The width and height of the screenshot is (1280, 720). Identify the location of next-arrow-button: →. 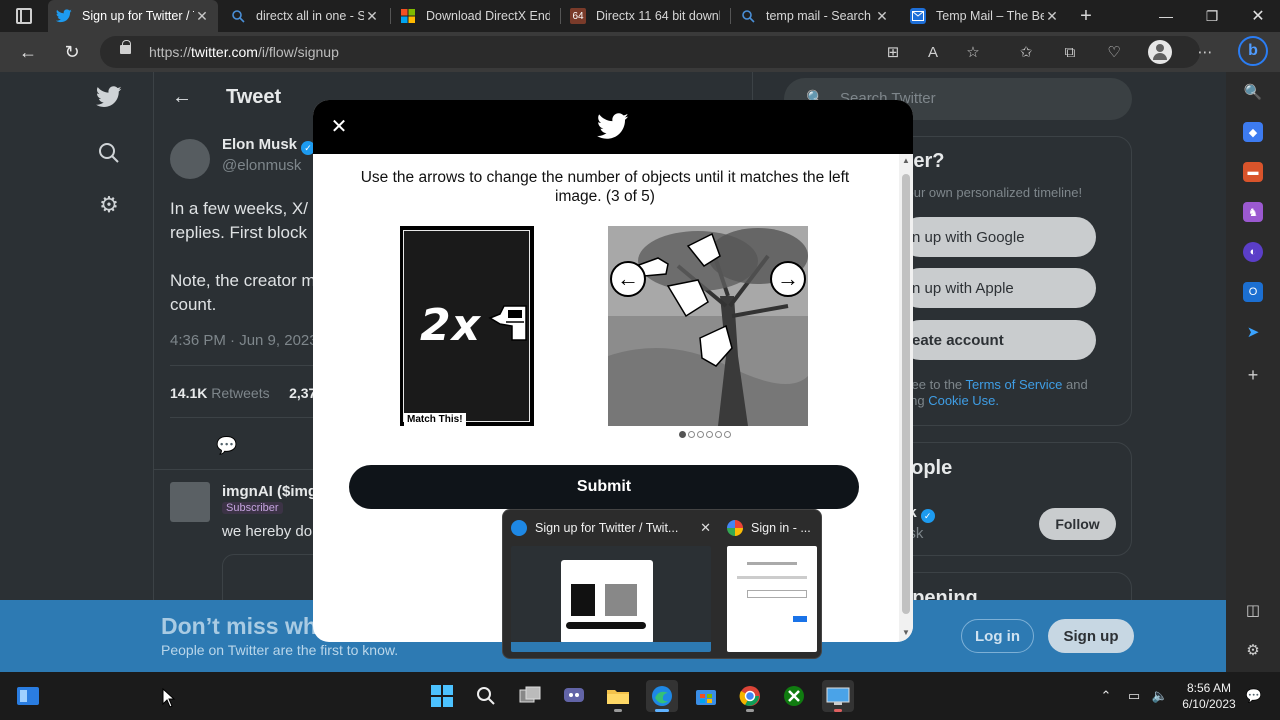
(788, 279).